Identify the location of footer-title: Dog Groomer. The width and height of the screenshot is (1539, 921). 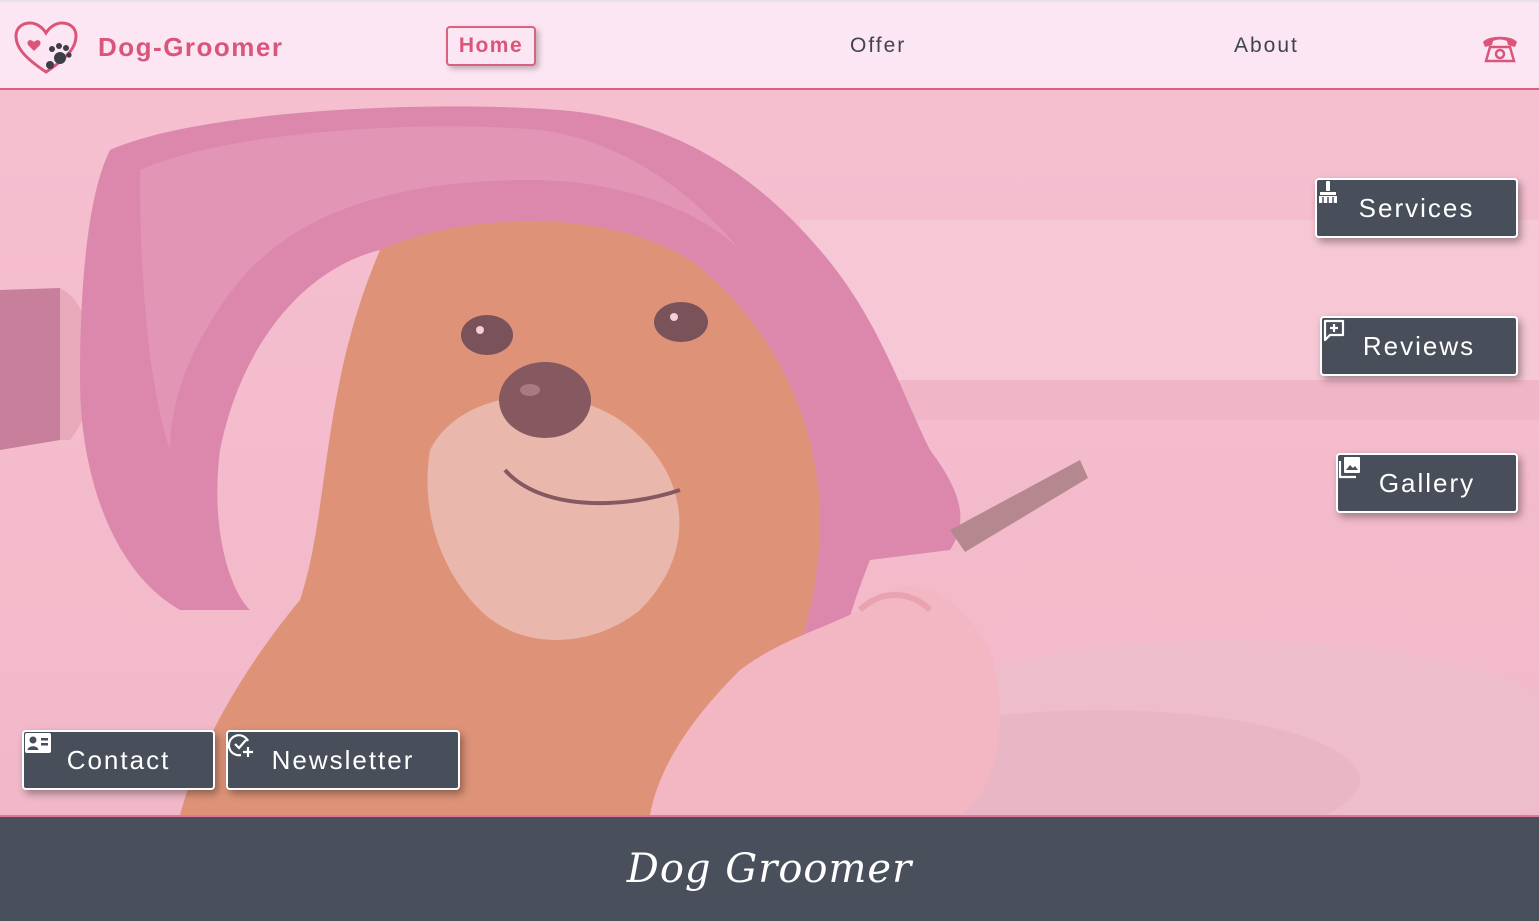
(769, 869).